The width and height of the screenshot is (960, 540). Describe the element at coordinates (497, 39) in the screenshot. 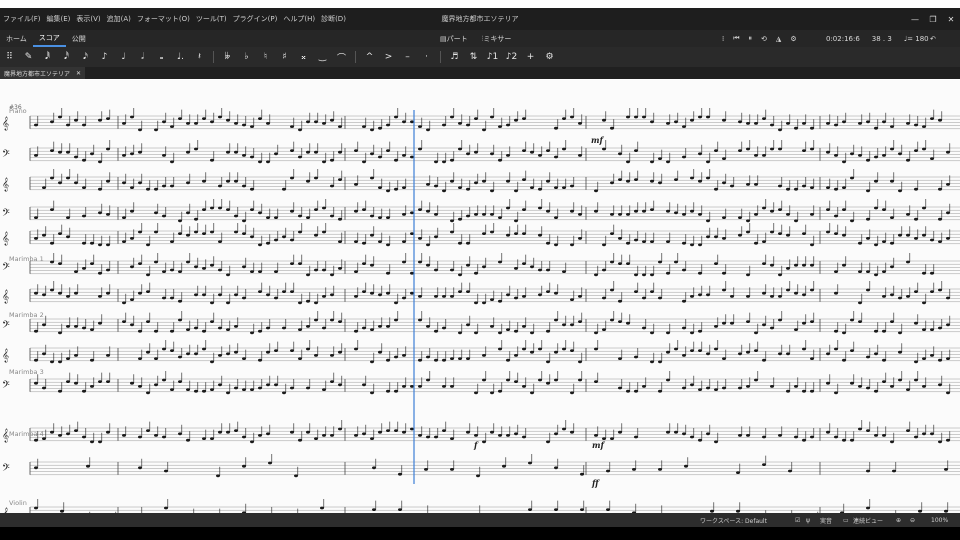

I see `mixer-button: ⫶ ミキサー` at that location.